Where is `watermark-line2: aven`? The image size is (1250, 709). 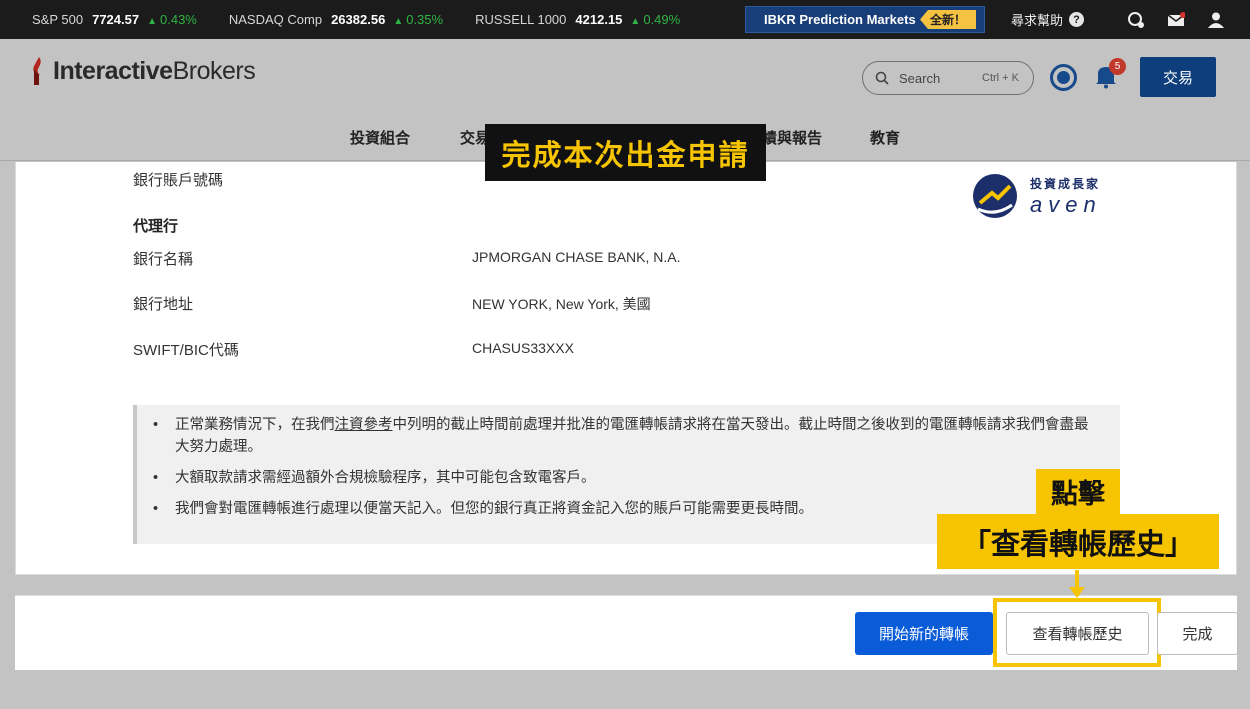
watermark-line2: aven is located at coordinates (1066, 204).